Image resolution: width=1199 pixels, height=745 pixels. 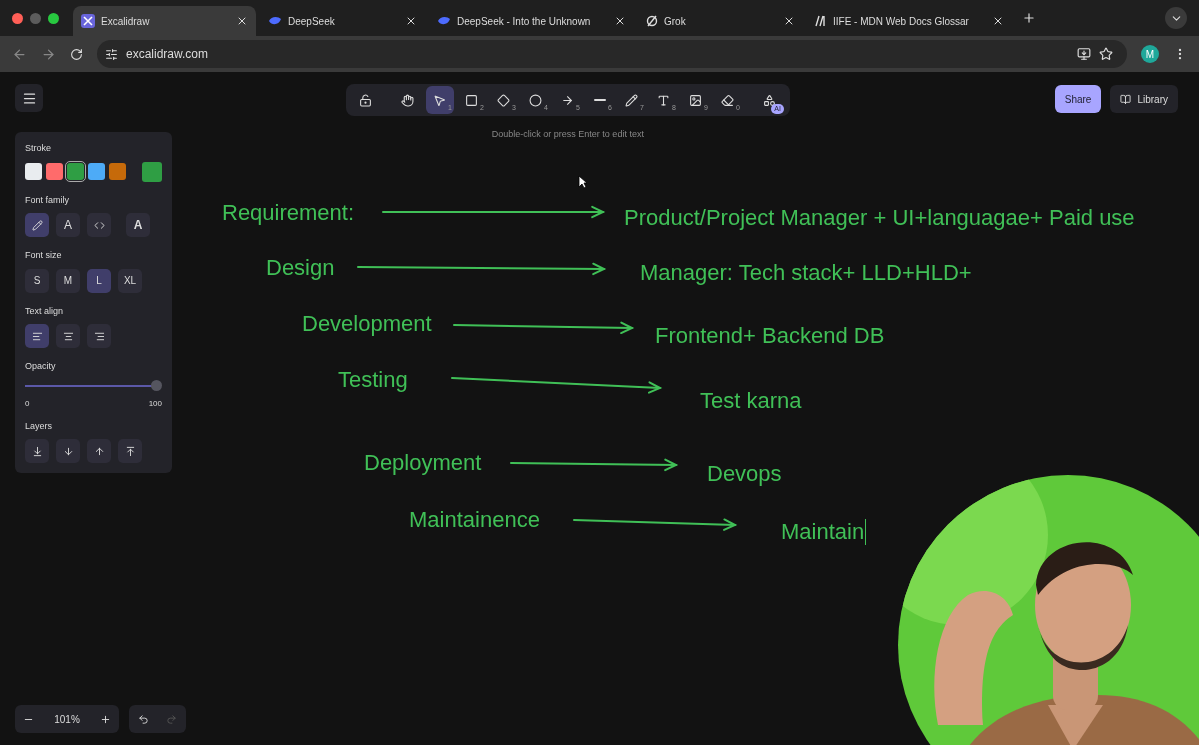 I want to click on handwritten-text: Devops, so click(x=744, y=474).